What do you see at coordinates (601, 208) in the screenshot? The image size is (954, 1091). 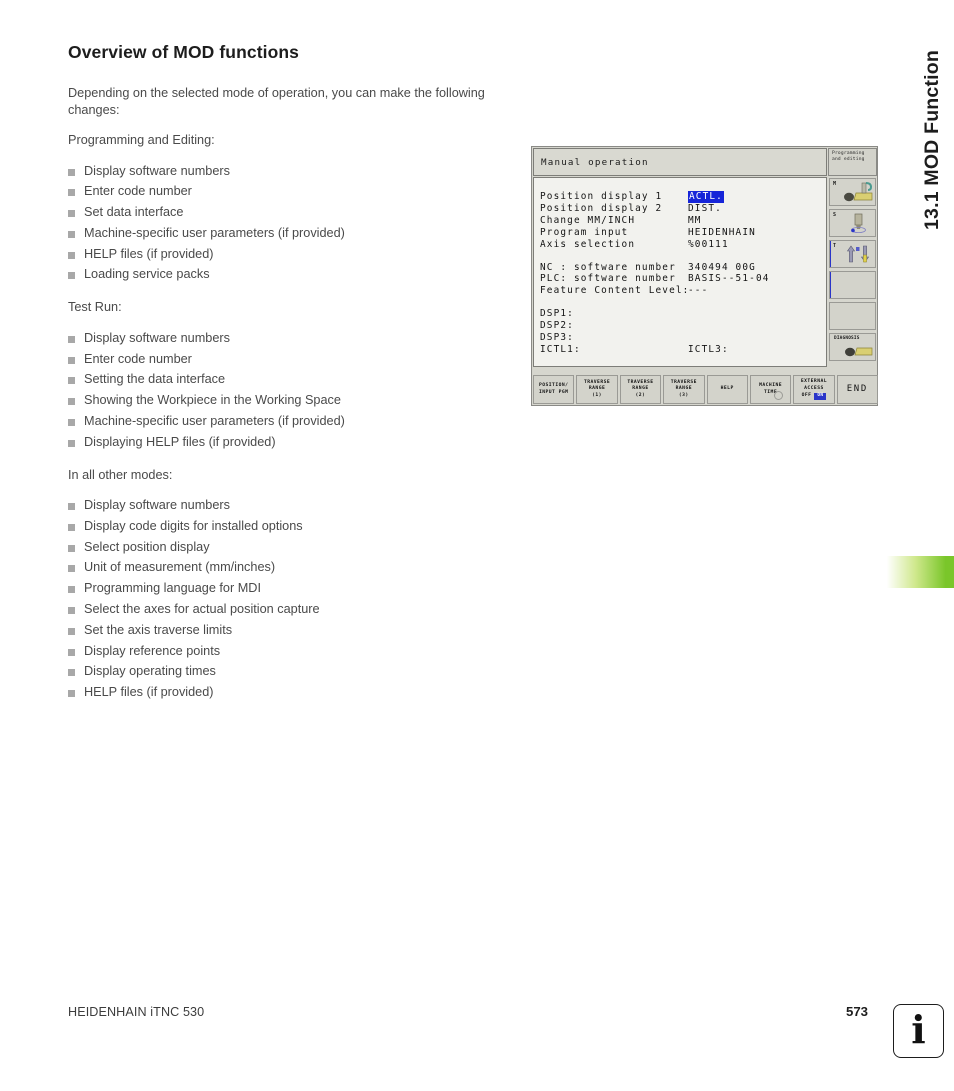 I see `setting-label: Position display 2` at bounding box center [601, 208].